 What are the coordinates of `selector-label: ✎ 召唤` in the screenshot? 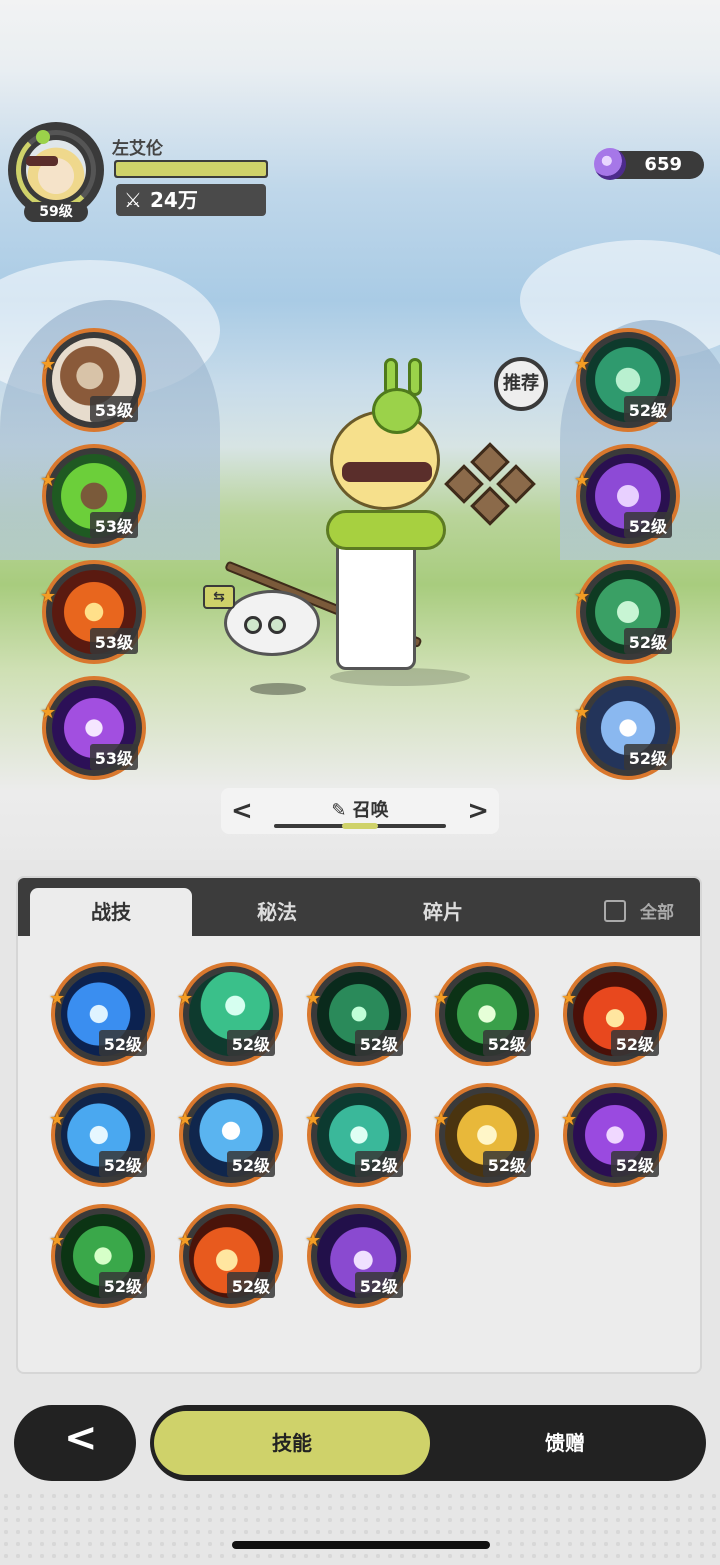 It's located at (360, 810).